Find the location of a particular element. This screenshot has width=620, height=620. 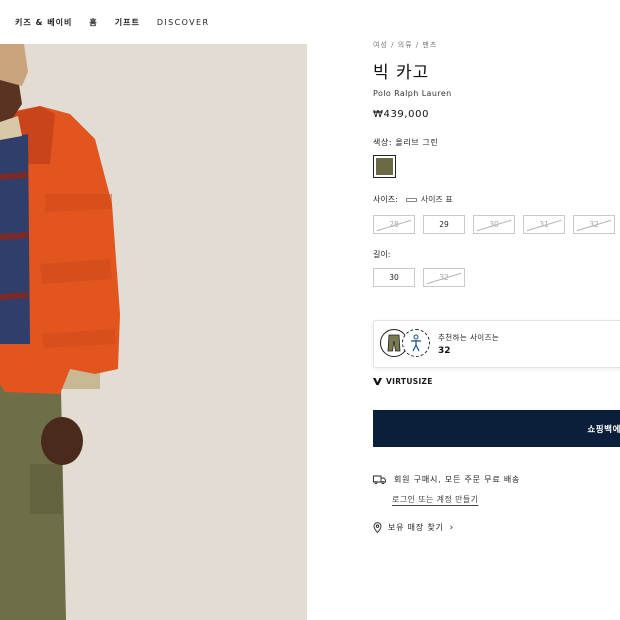

shipping-text: 회원 구매시, 모든 주문 무료 배송 is located at coordinates (457, 479).